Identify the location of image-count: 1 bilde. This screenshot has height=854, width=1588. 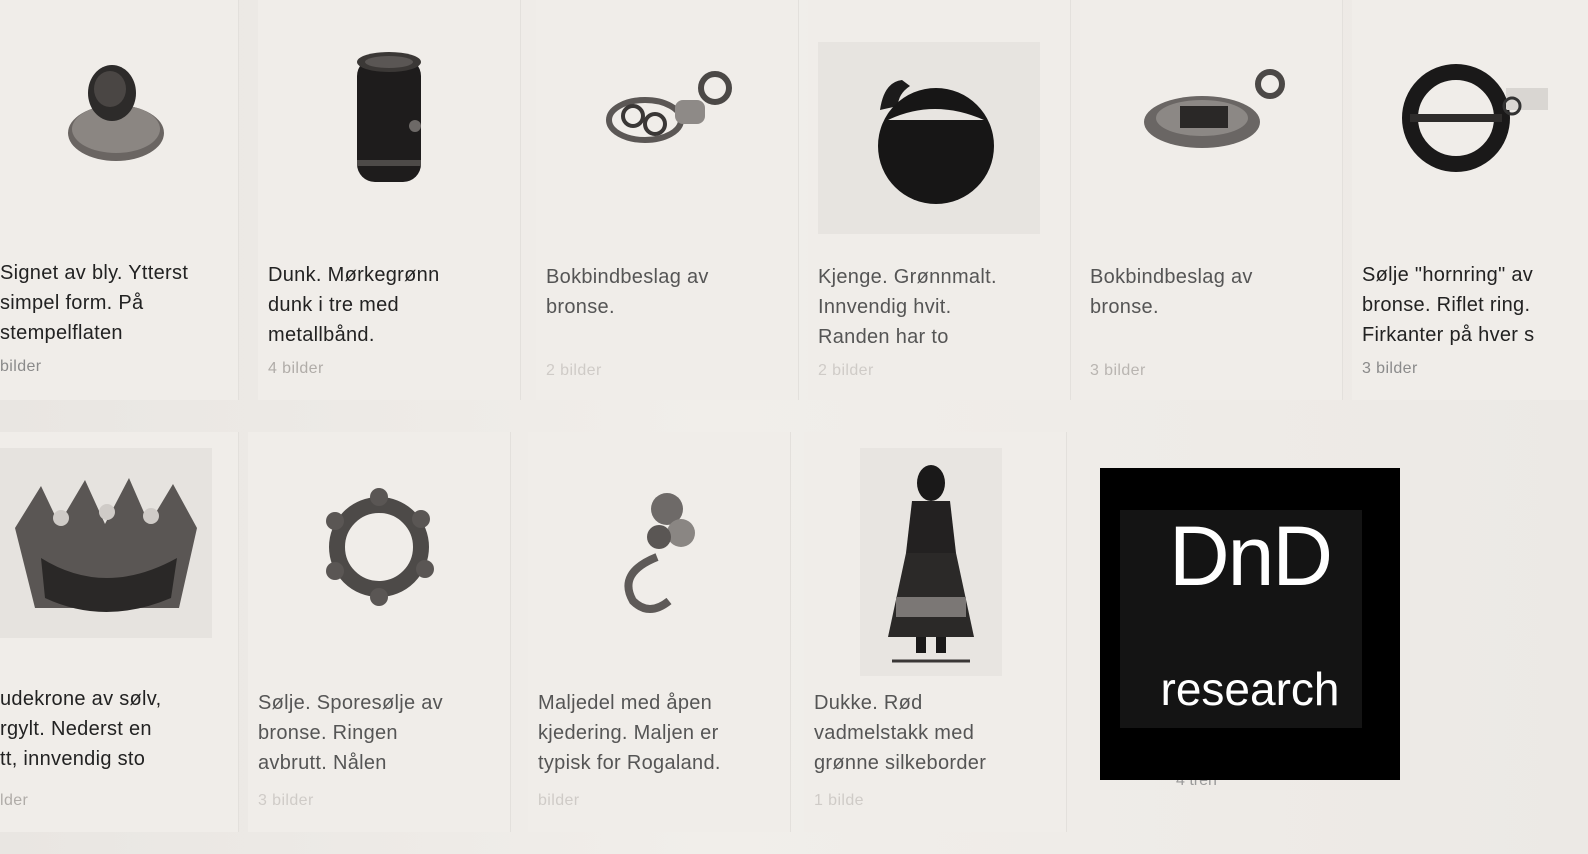
(839, 800).